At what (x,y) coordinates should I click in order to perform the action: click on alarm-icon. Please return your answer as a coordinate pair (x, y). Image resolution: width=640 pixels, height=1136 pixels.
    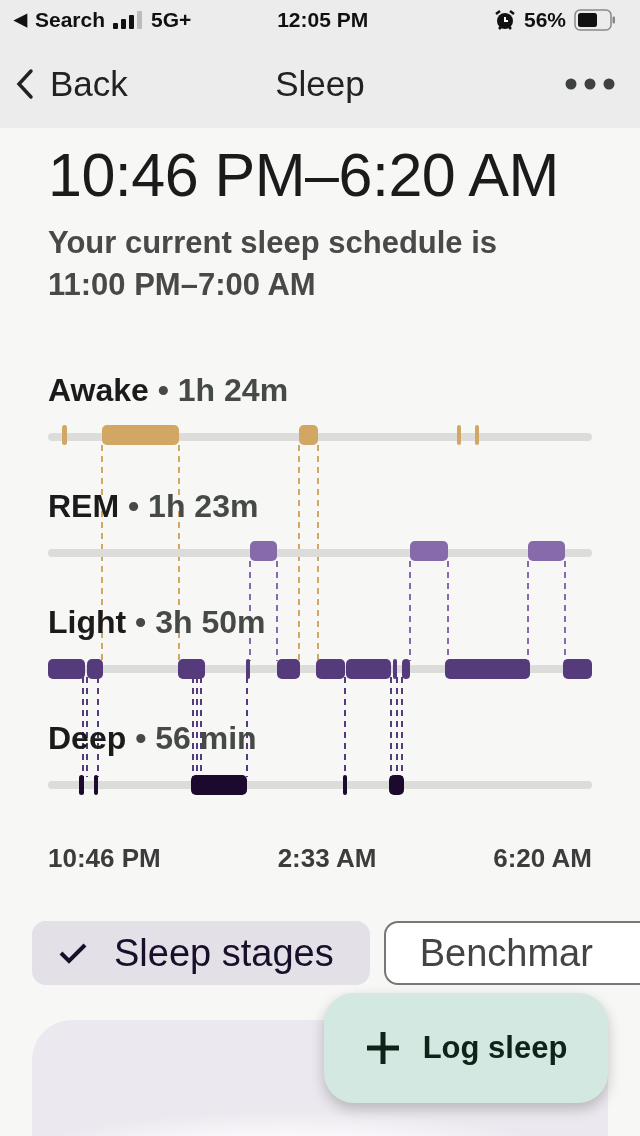
    Looking at the image, I should click on (504, 20).